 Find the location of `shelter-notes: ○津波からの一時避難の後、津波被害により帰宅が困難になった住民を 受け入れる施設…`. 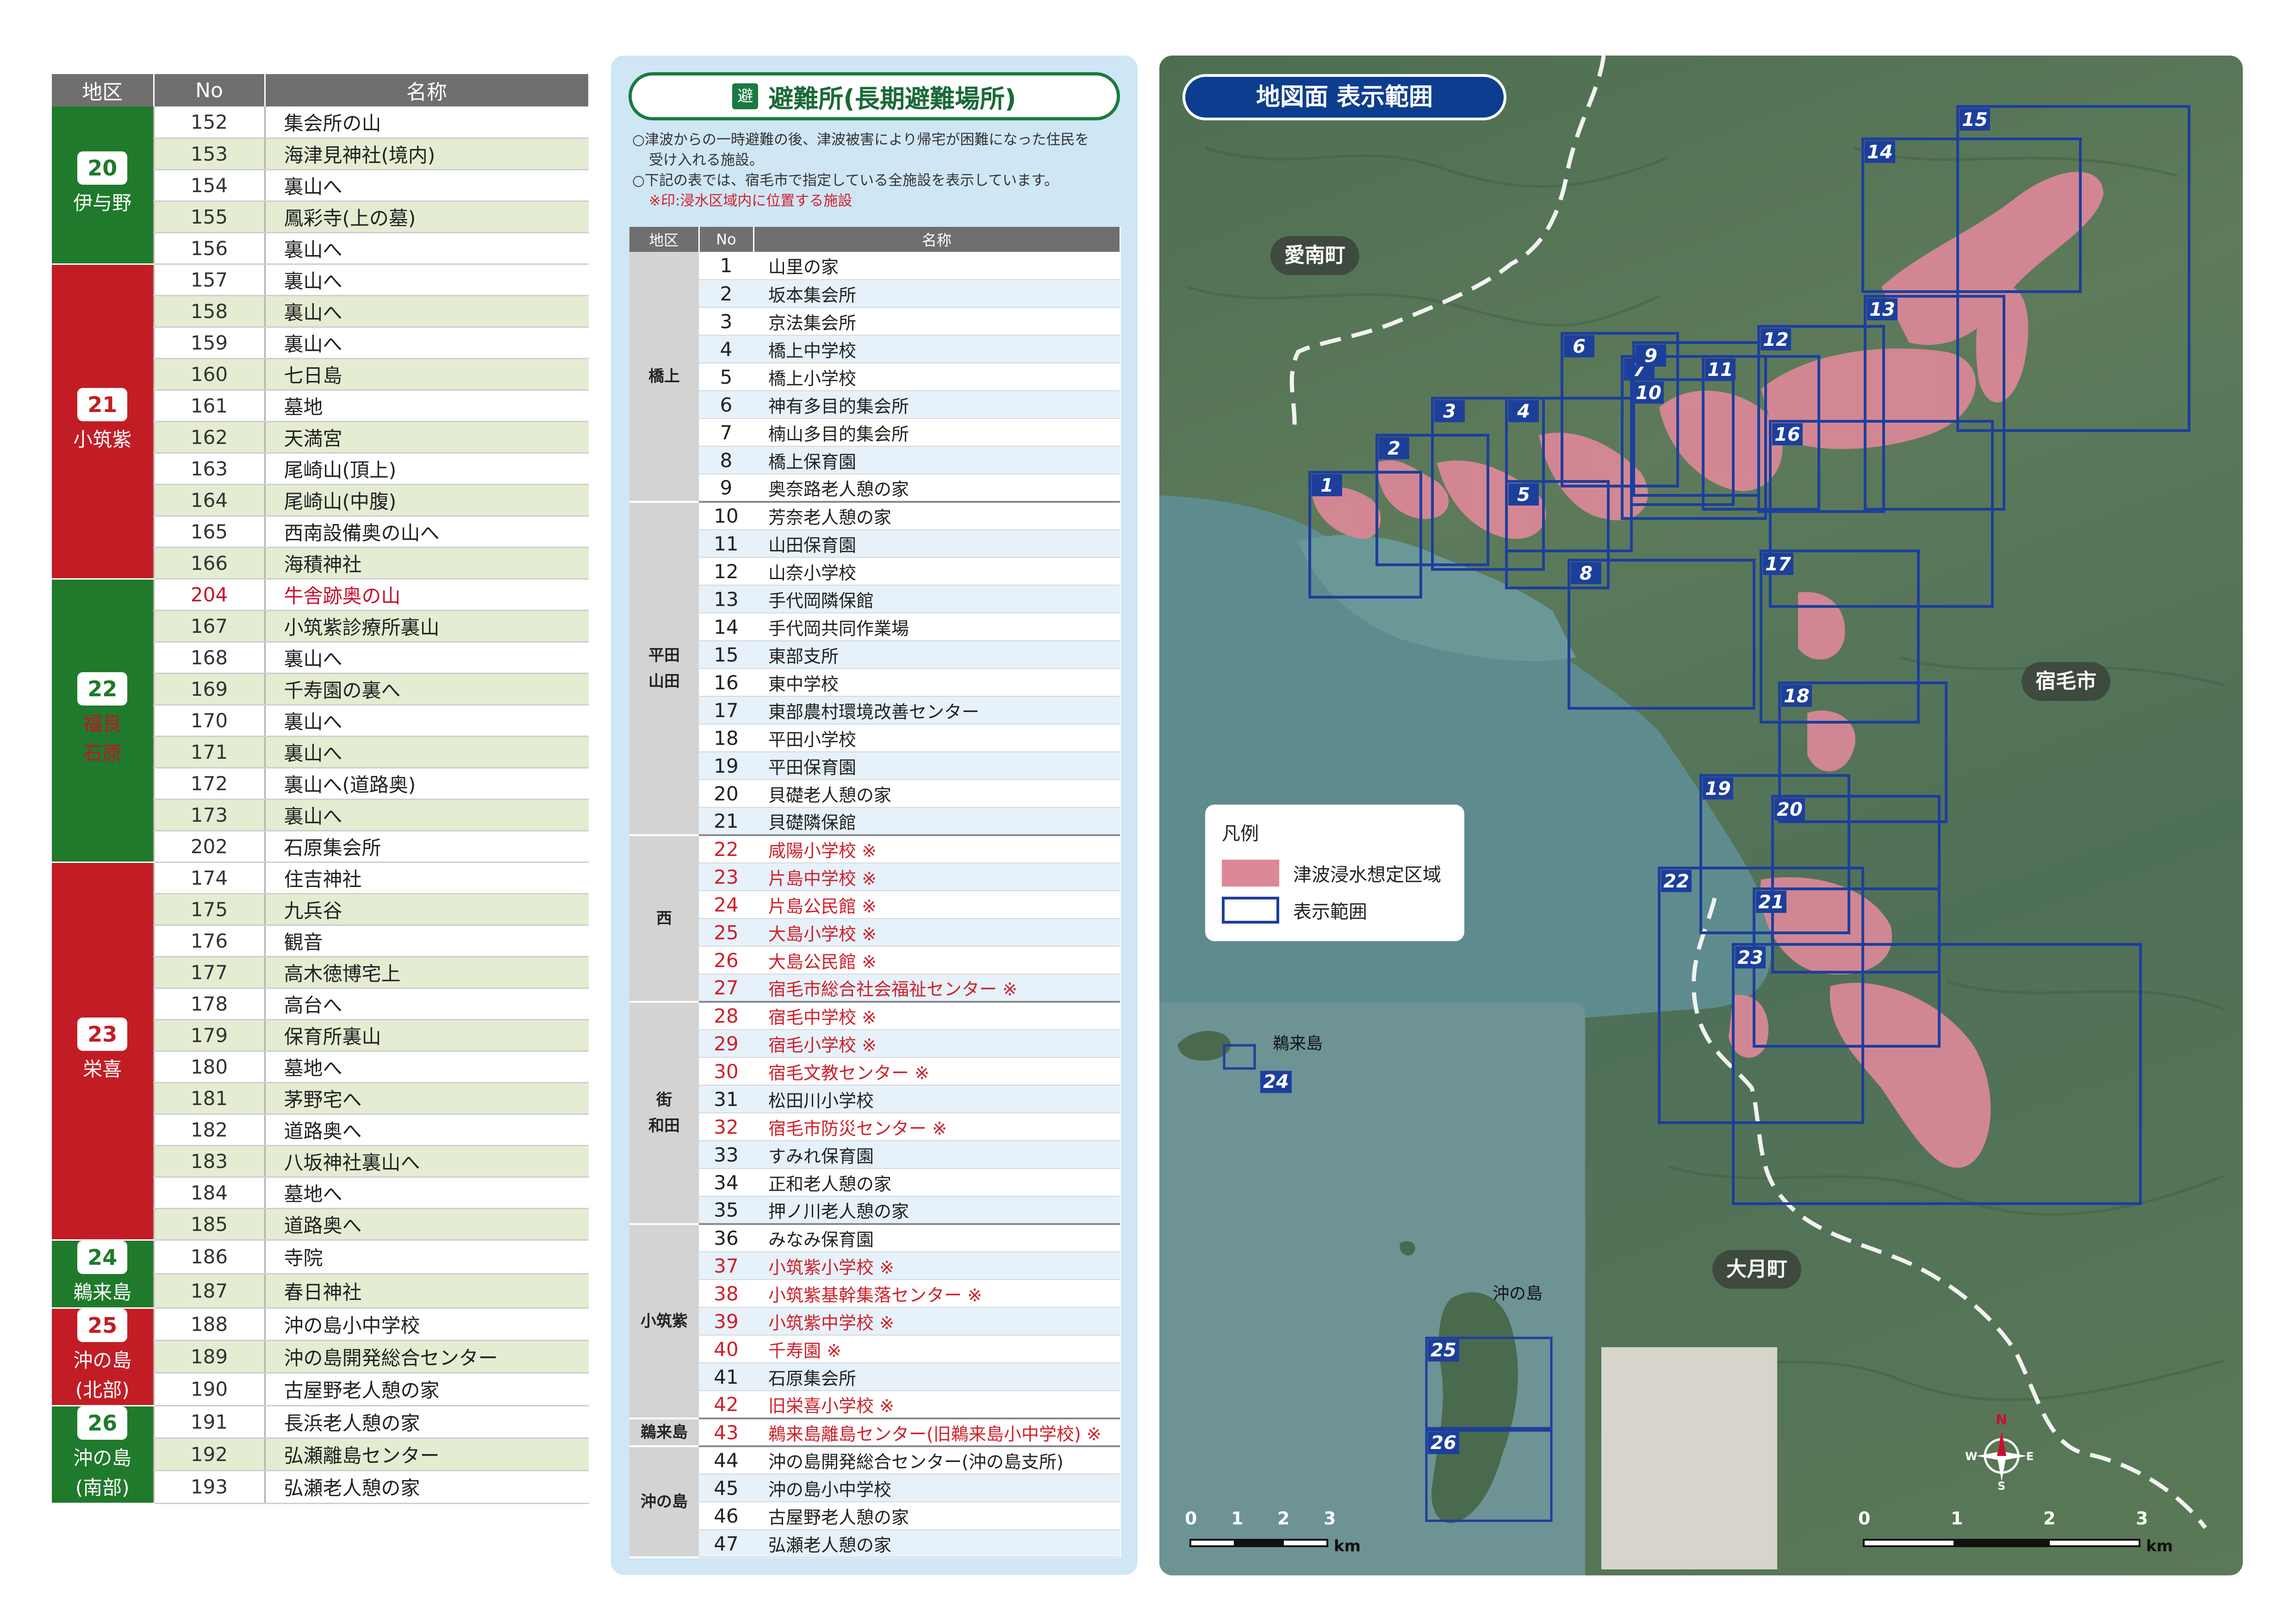

shelter-notes: ○津波からの一時避難の後、津波被害により帰宅が困難になった住民を 受け入れる施設… is located at coordinates (877, 170).